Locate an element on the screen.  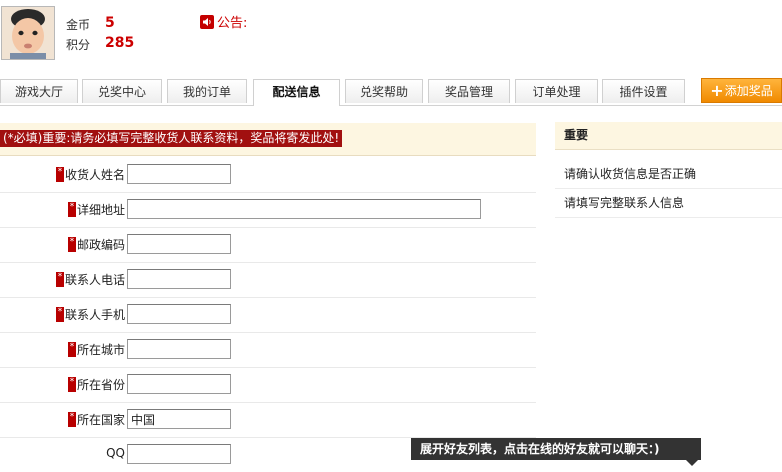
tab-shipping-info: 配送信息 is located at coordinates (296, 92).